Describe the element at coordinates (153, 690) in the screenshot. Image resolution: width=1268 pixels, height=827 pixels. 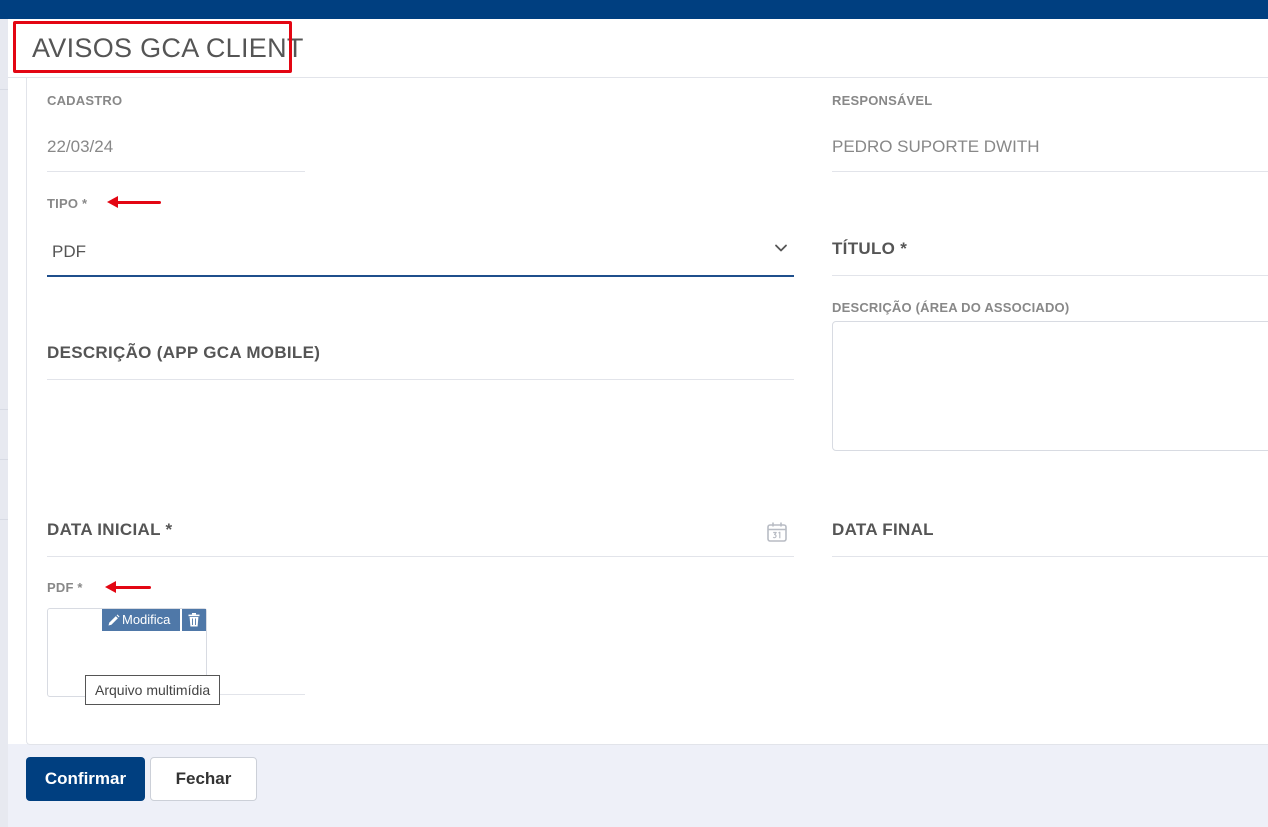
I see `multimedia-tooltip: Arquivo multimídia` at that location.